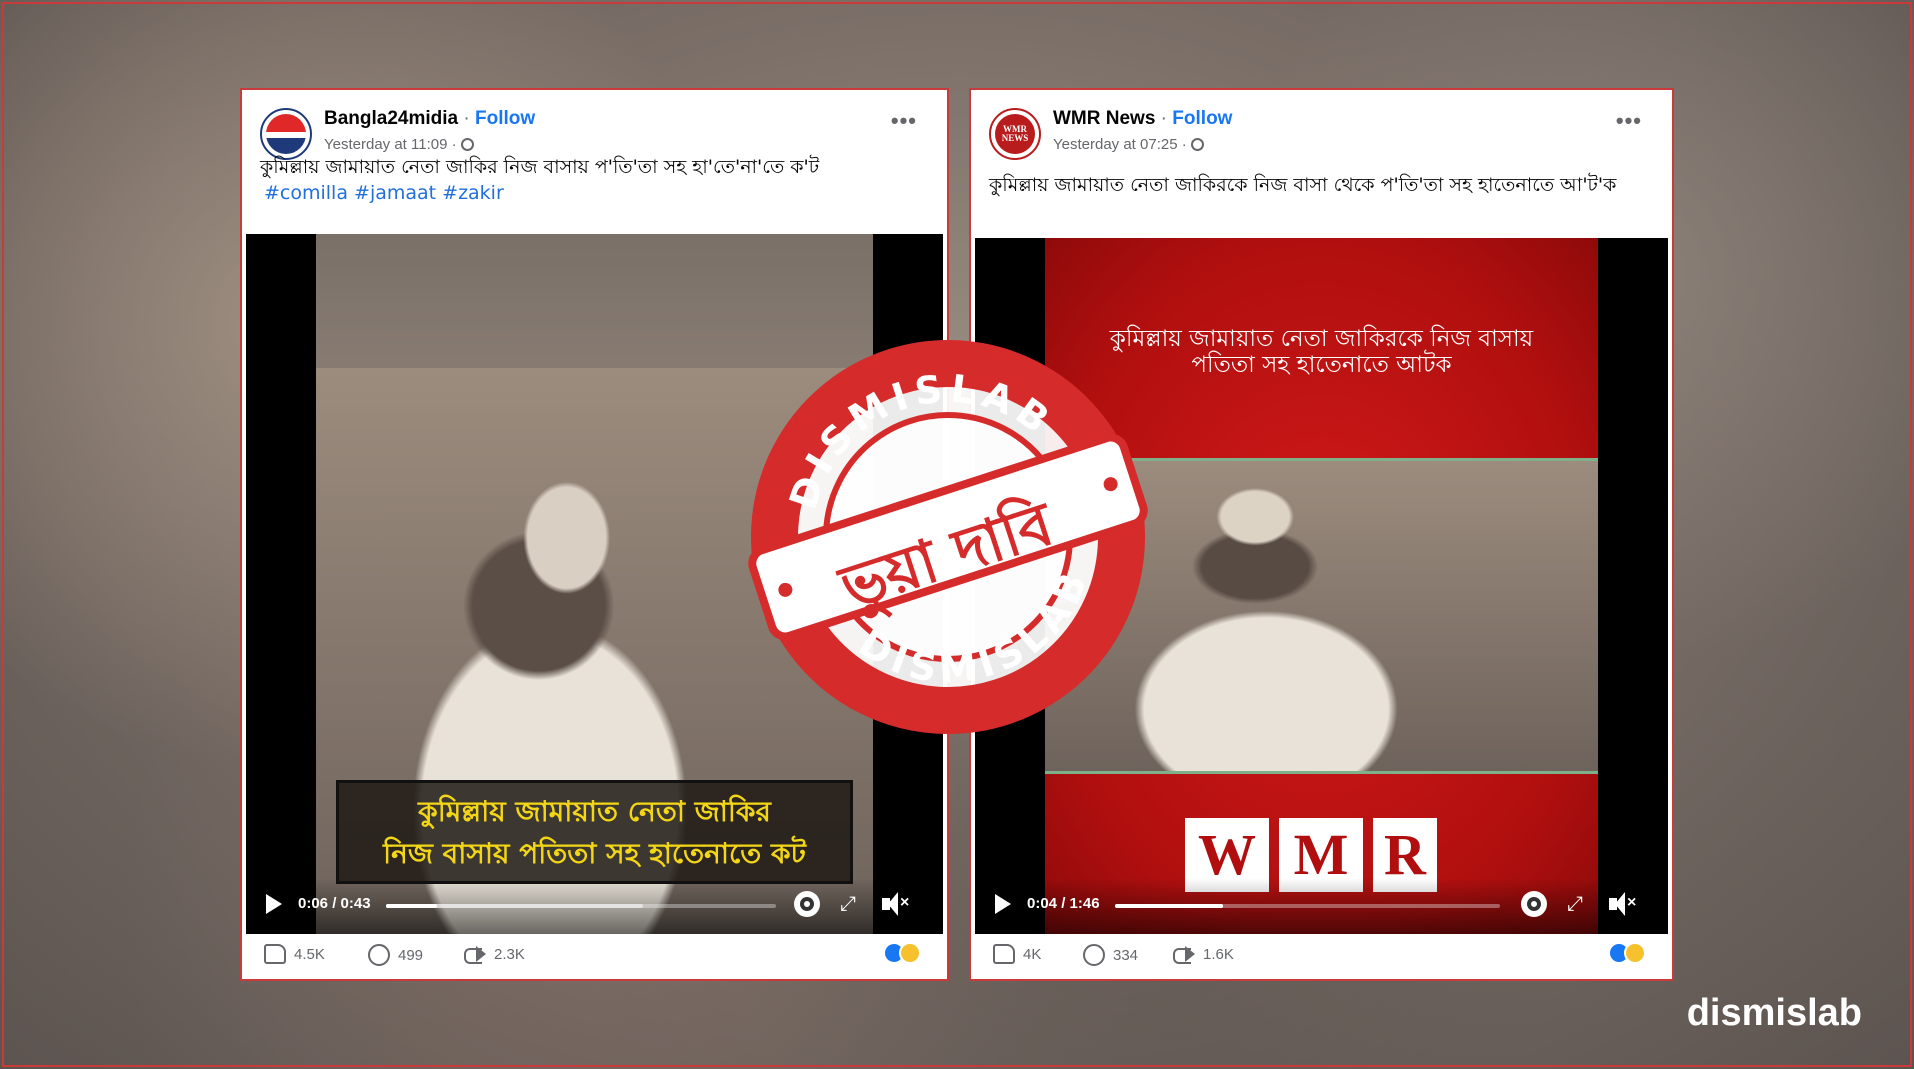 The width and height of the screenshot is (1914, 1069). Describe the element at coordinates (1128, 144) in the screenshot. I see `post-timestamp: Yesterday at 07:25 ·` at that location.